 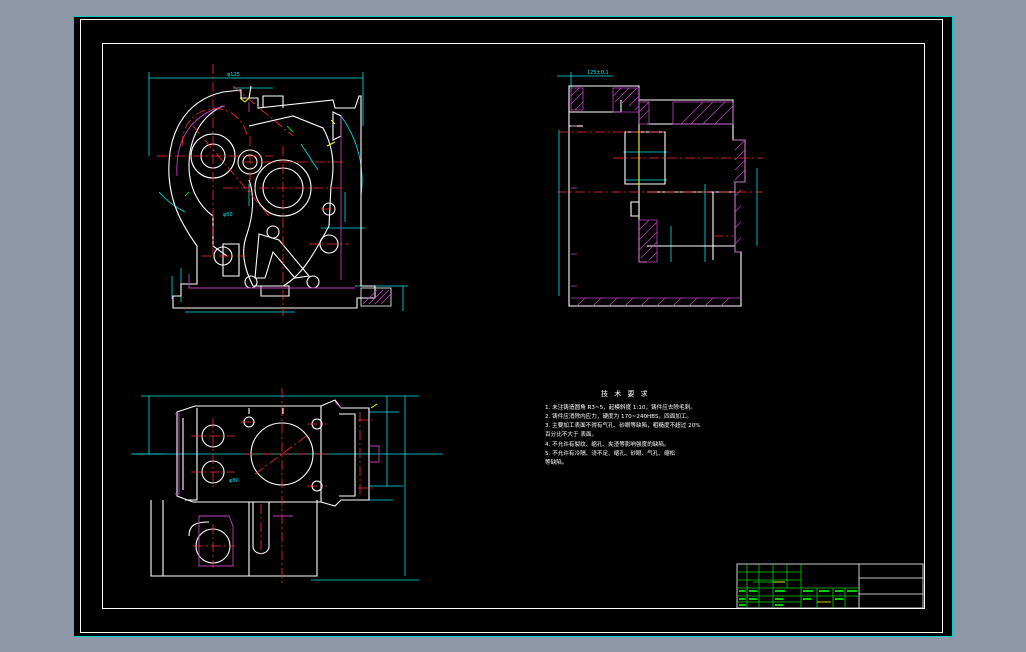 I want to click on dim-bore-dia: φ60, so click(x=228, y=215).